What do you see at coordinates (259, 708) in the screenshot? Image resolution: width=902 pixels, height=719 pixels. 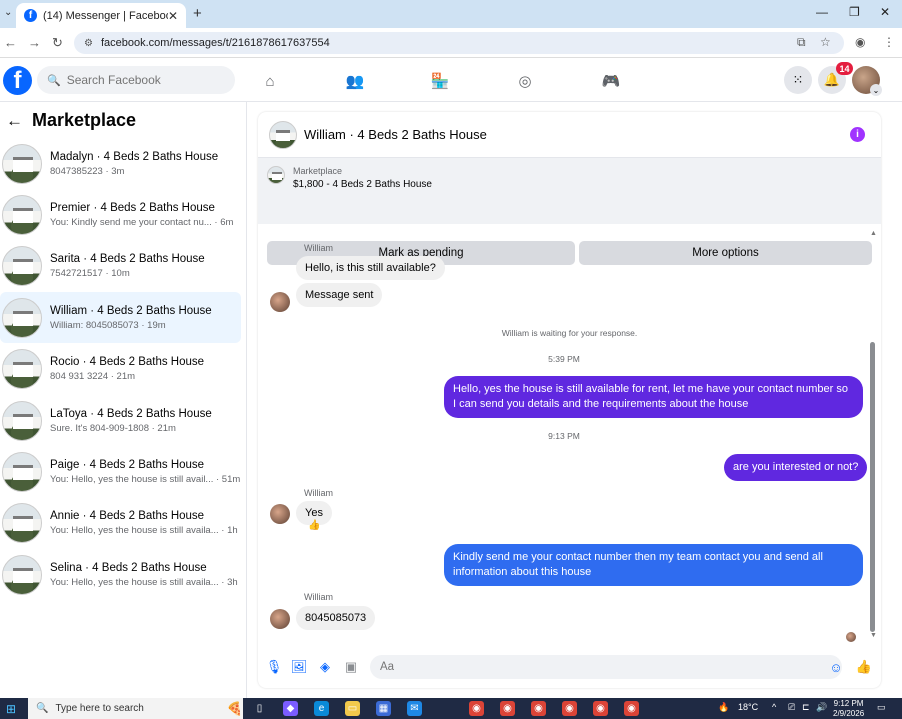 I see `task-view-icon: ▯` at bounding box center [259, 708].